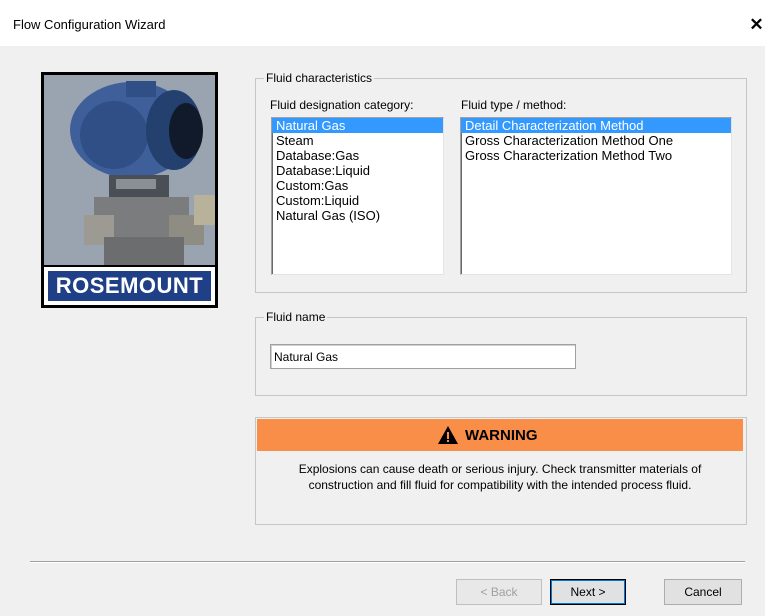 The width and height of the screenshot is (765, 616). I want to click on close-icon: ✕, so click(756, 24).